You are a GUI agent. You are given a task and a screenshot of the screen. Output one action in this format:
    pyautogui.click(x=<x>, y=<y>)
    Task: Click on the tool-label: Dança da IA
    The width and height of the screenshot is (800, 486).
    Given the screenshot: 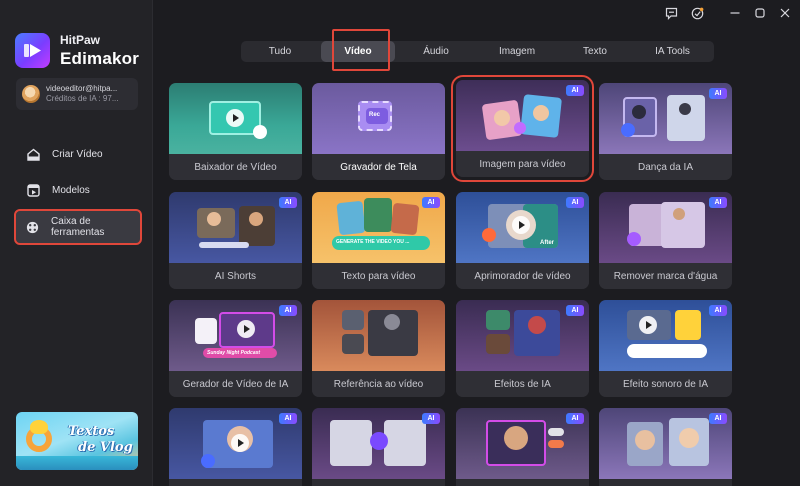 What is the action you would take?
    pyautogui.click(x=665, y=167)
    